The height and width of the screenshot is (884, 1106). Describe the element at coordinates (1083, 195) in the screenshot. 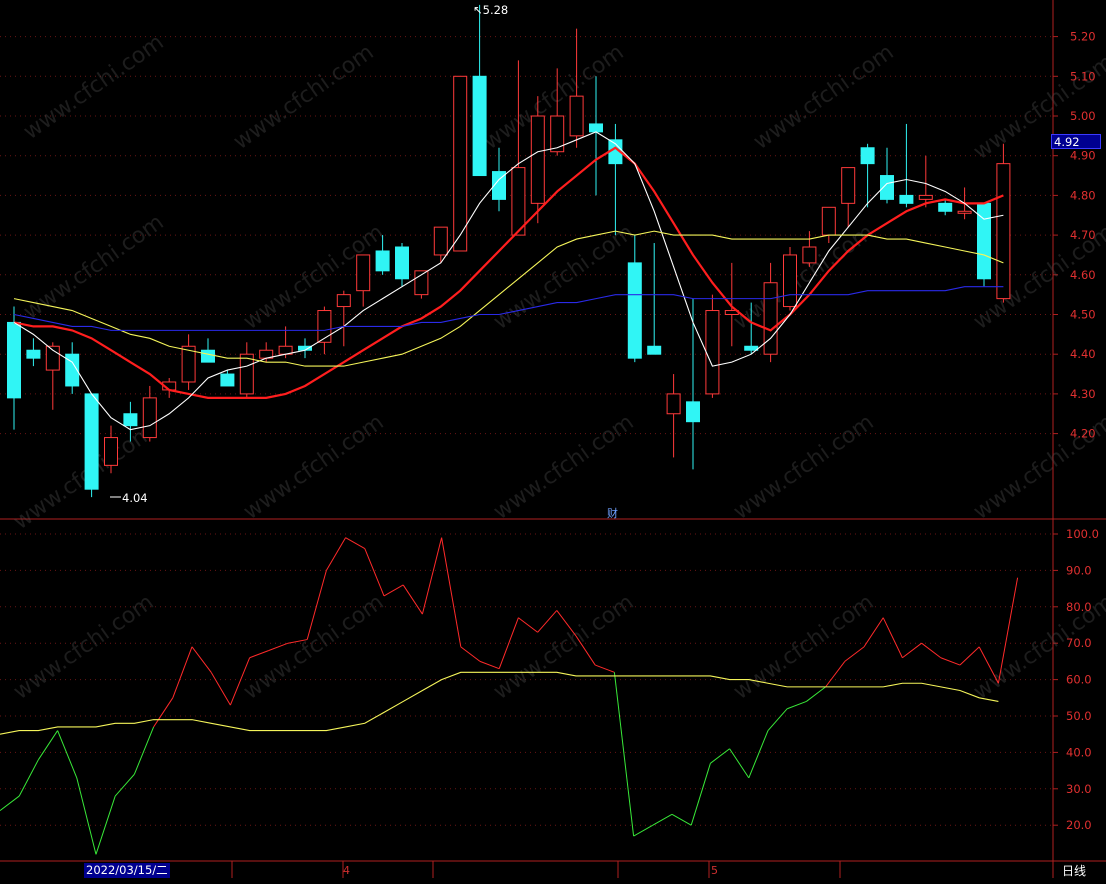

I see `price-tick-label: 4.80` at that location.